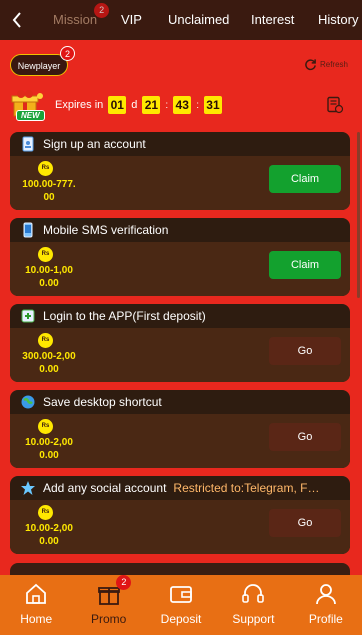 The height and width of the screenshot is (635, 362). I want to click on tab-vip: VIP, so click(131, 20).